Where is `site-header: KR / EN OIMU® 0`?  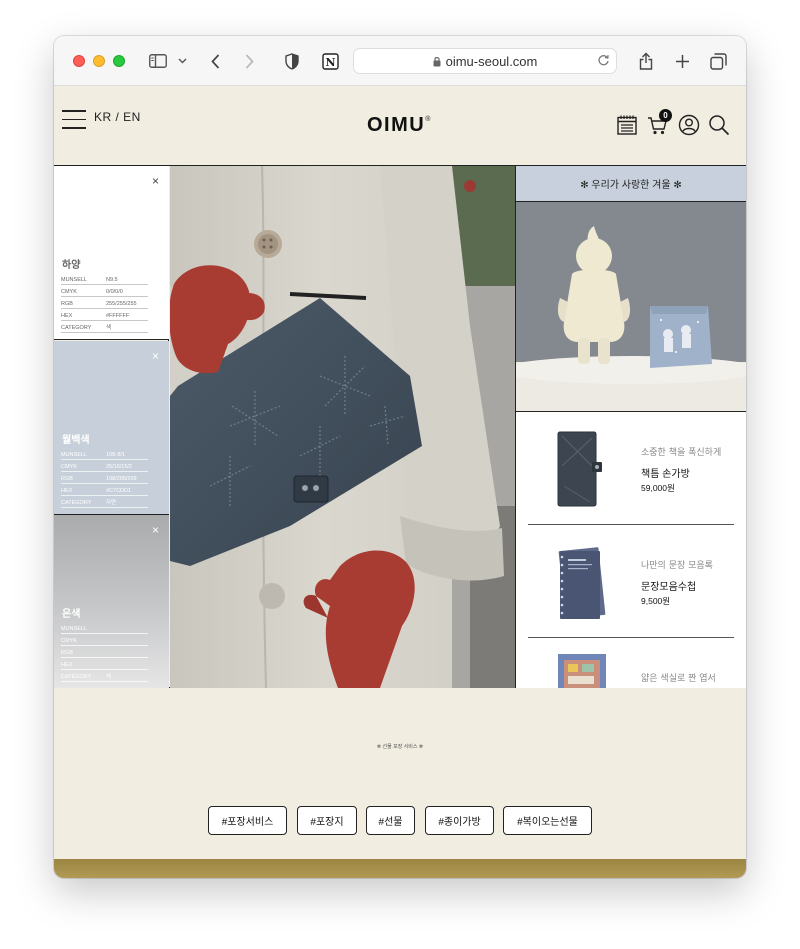 site-header: KR / EN OIMU® 0 is located at coordinates (400, 125).